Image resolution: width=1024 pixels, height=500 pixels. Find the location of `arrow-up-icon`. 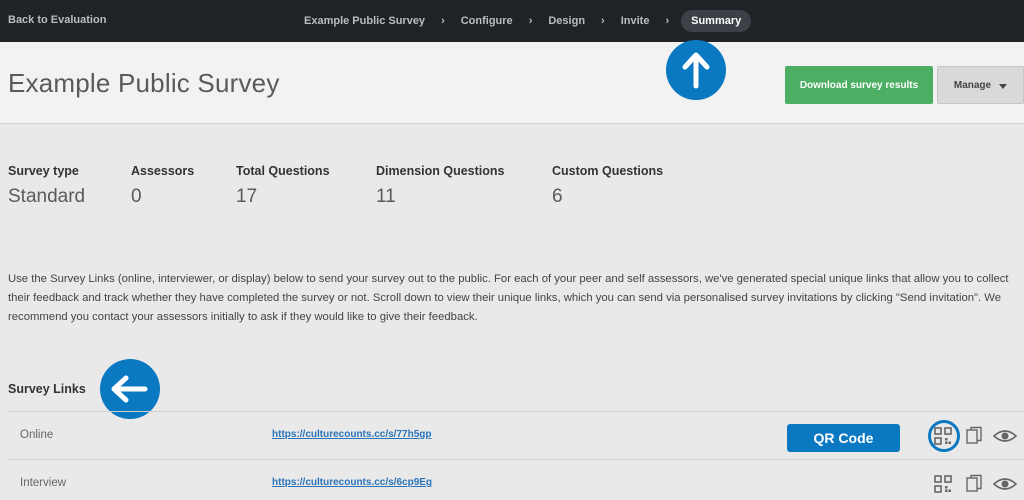

arrow-up-icon is located at coordinates (696, 70).